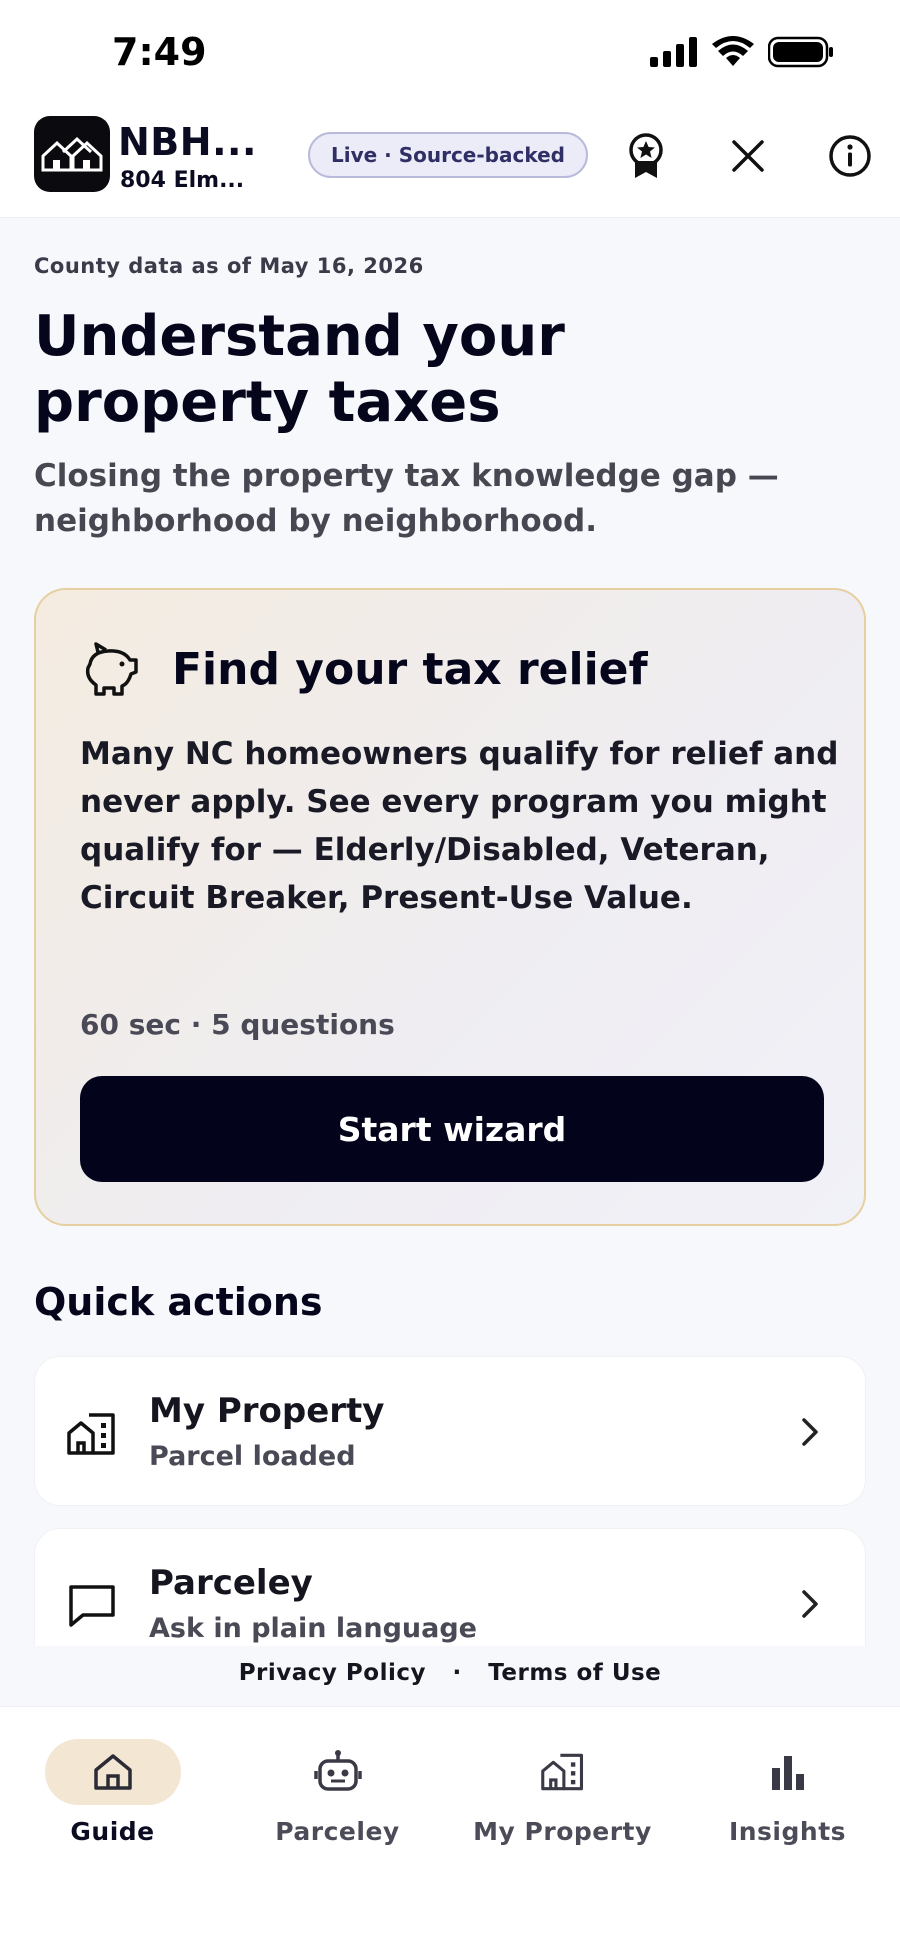 The width and height of the screenshot is (900, 1947). I want to click on app-header: NBH... 804 Elm... Live · Source-backed, so click(450, 163).